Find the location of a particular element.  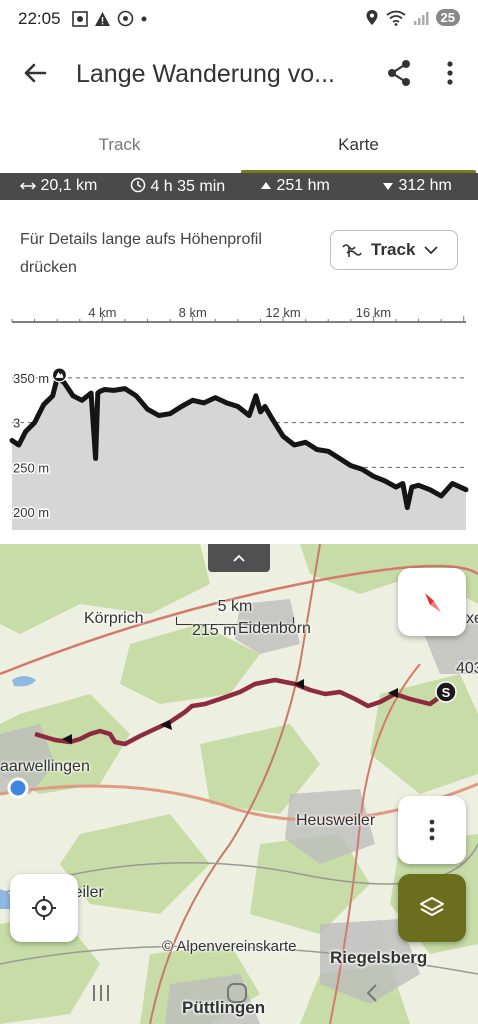

back-button is located at coordinates (35, 73).